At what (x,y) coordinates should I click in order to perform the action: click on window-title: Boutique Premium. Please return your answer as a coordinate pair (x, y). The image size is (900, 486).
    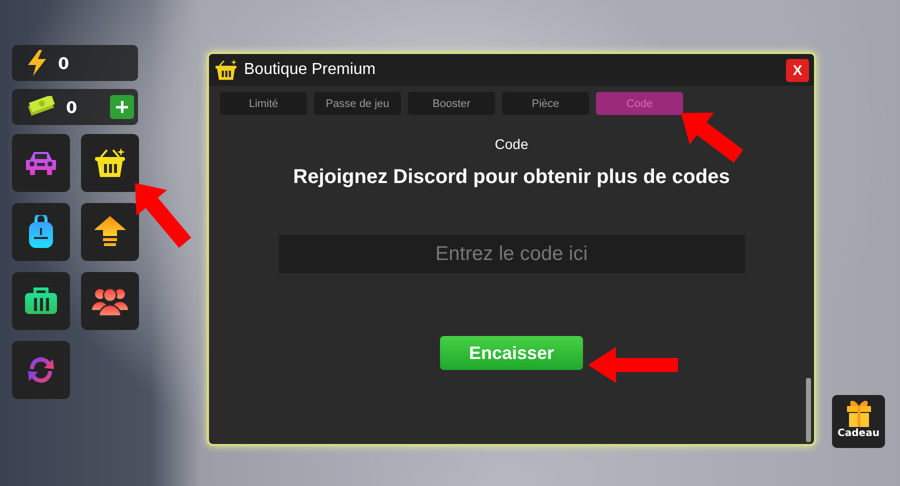
    Looking at the image, I should click on (310, 70).